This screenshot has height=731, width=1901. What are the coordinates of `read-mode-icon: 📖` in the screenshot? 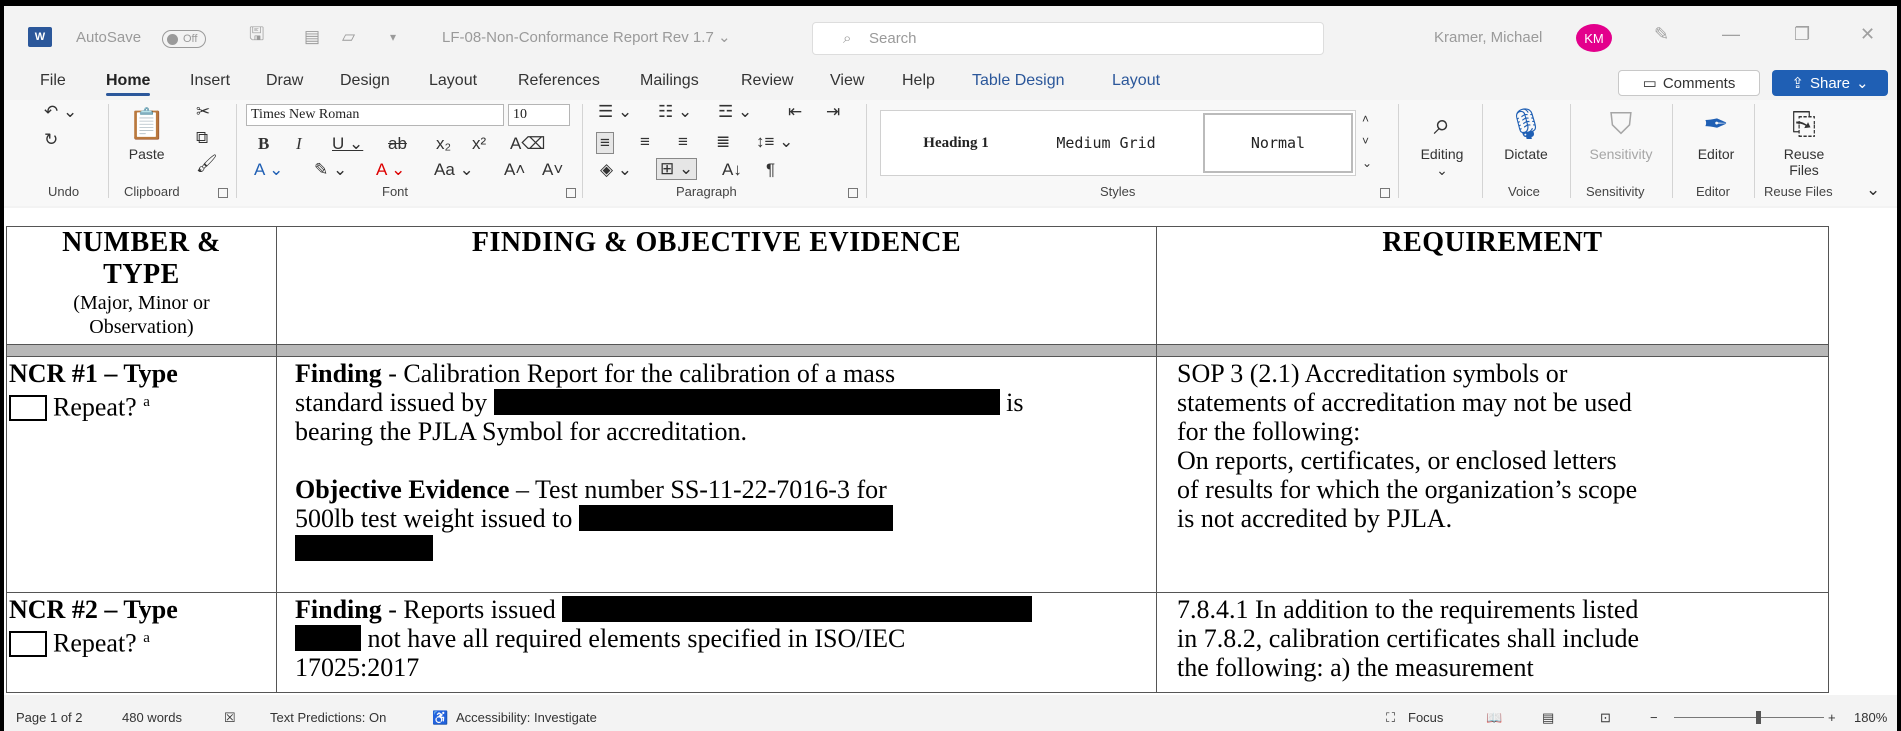 It's located at (1494, 718).